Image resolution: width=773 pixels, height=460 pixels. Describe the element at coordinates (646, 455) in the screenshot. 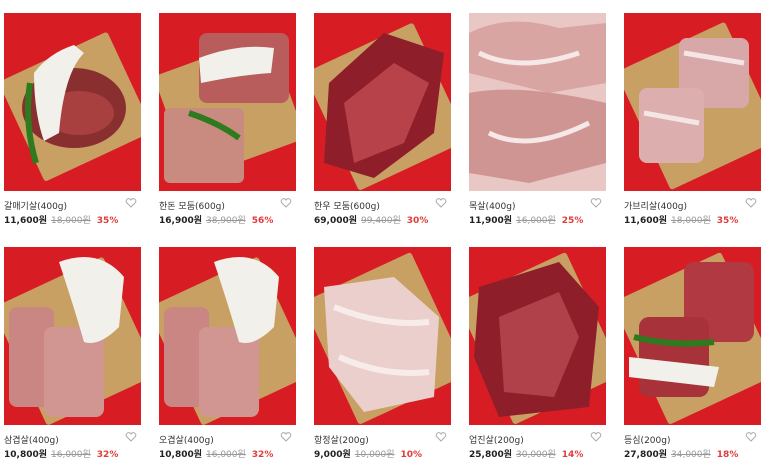

I see `sale-price: 27,800원` at that location.